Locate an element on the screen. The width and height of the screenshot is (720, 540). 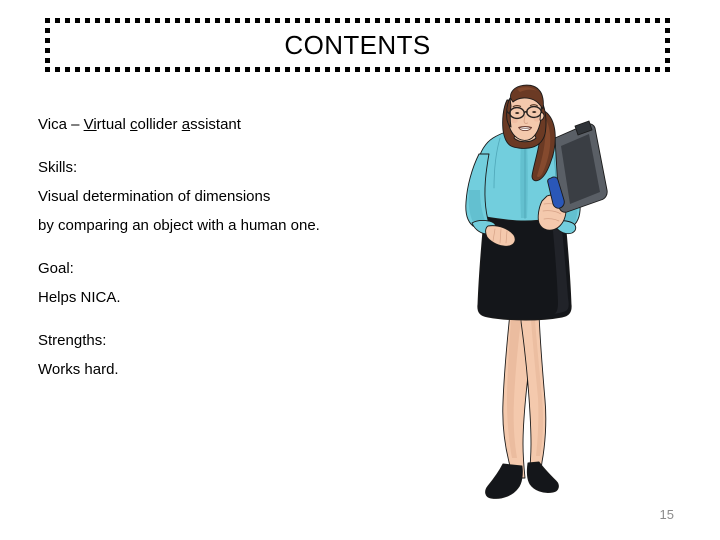
blouse-placket-shadow is located at coordinates (524, 179).